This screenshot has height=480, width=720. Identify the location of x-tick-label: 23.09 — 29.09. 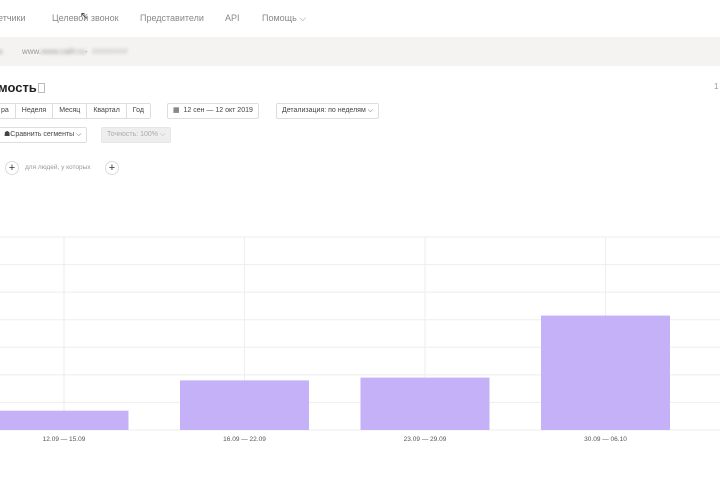
(425, 439).